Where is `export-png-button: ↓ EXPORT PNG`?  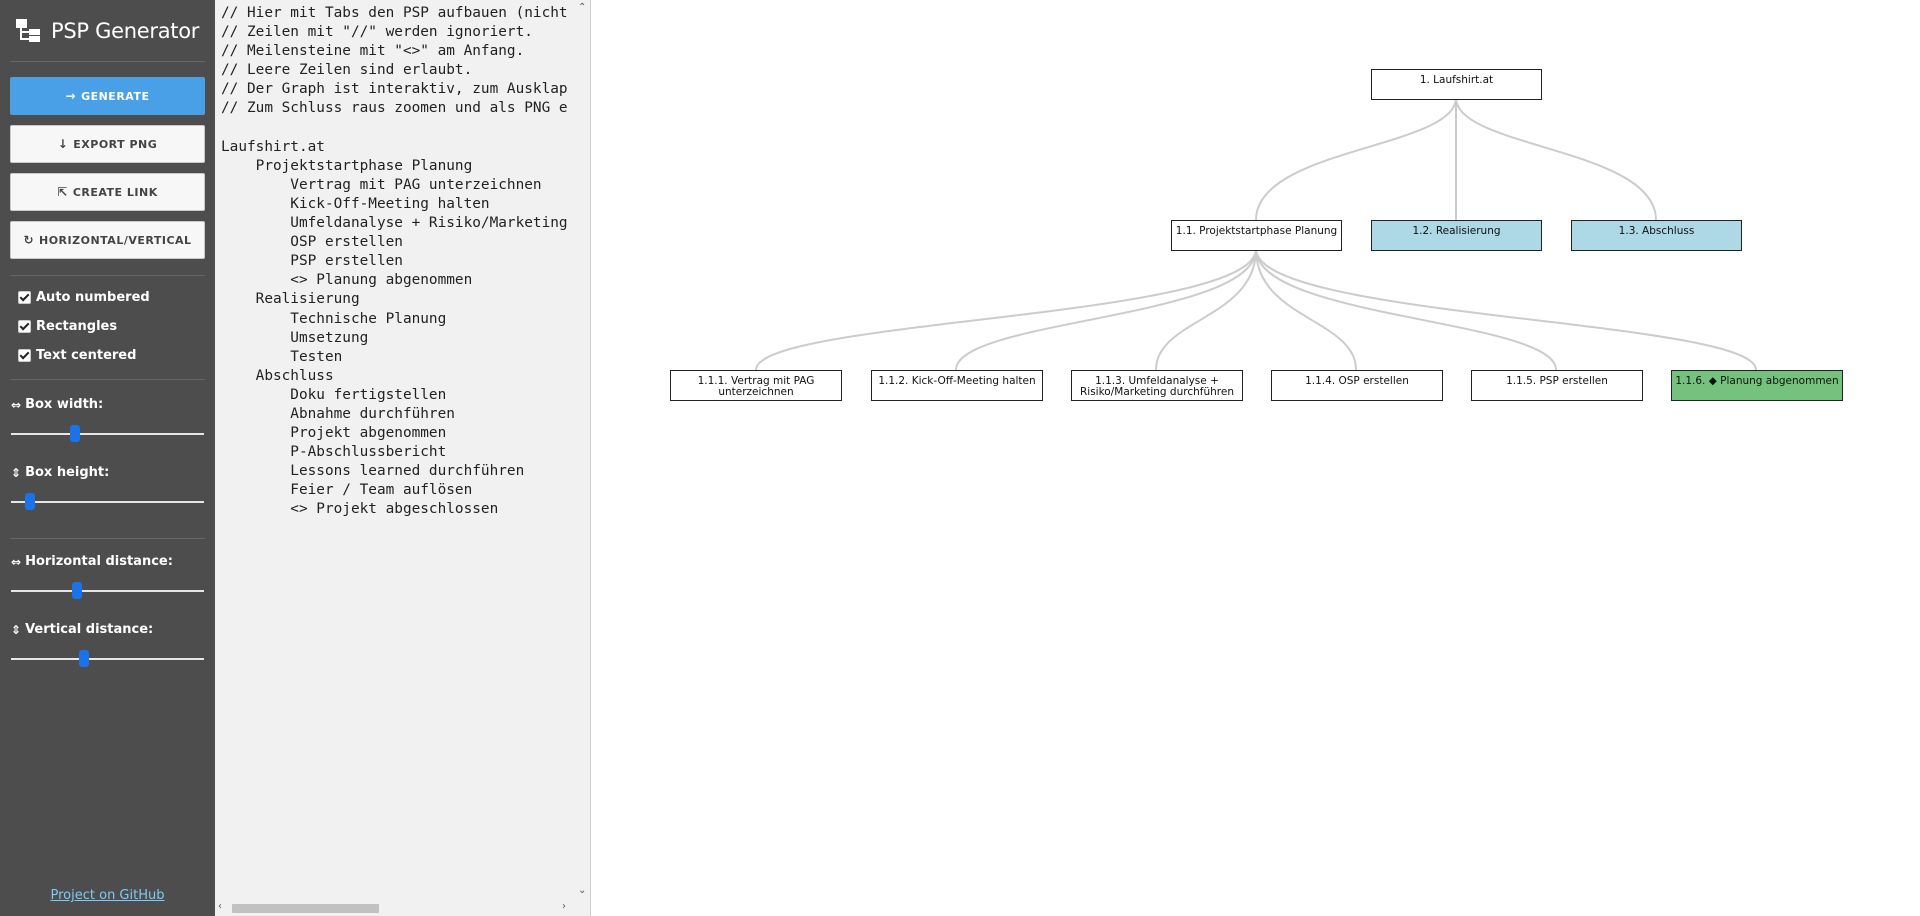
export-png-button: ↓ EXPORT PNG is located at coordinates (107, 144).